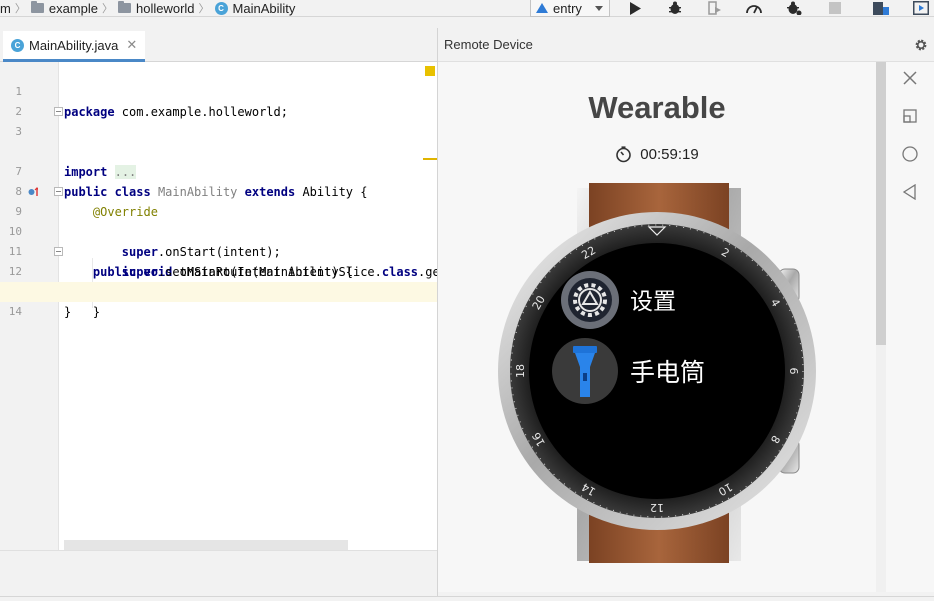 The height and width of the screenshot is (601, 934). What do you see at coordinates (218, 190) in the screenshot?
I see `code-line: 8 @Override` at bounding box center [218, 190].